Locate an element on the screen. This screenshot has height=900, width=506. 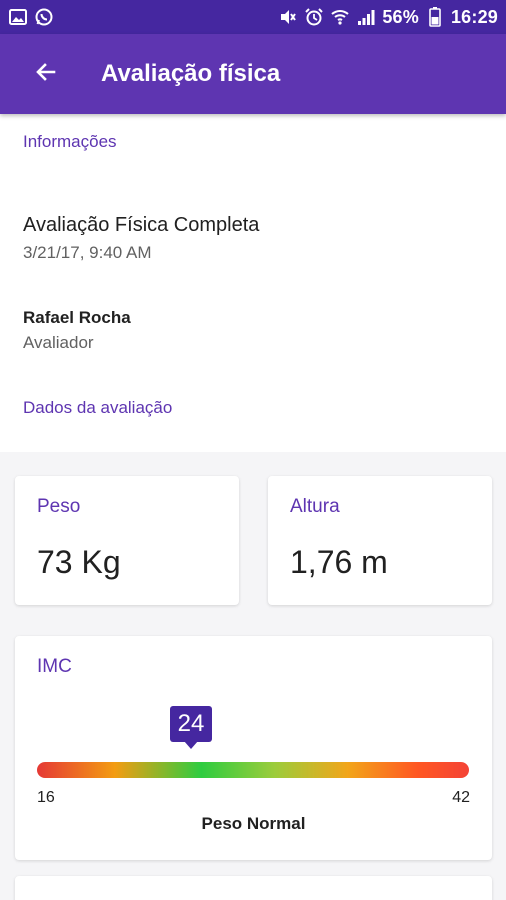
arrow-back-icon is located at coordinates (46, 74).